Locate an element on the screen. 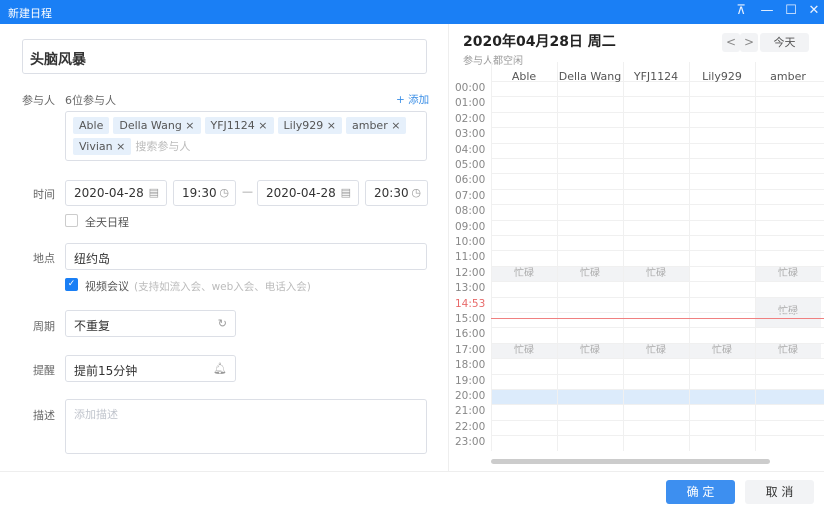  hour-label: 08:00 is located at coordinates (470, 211).